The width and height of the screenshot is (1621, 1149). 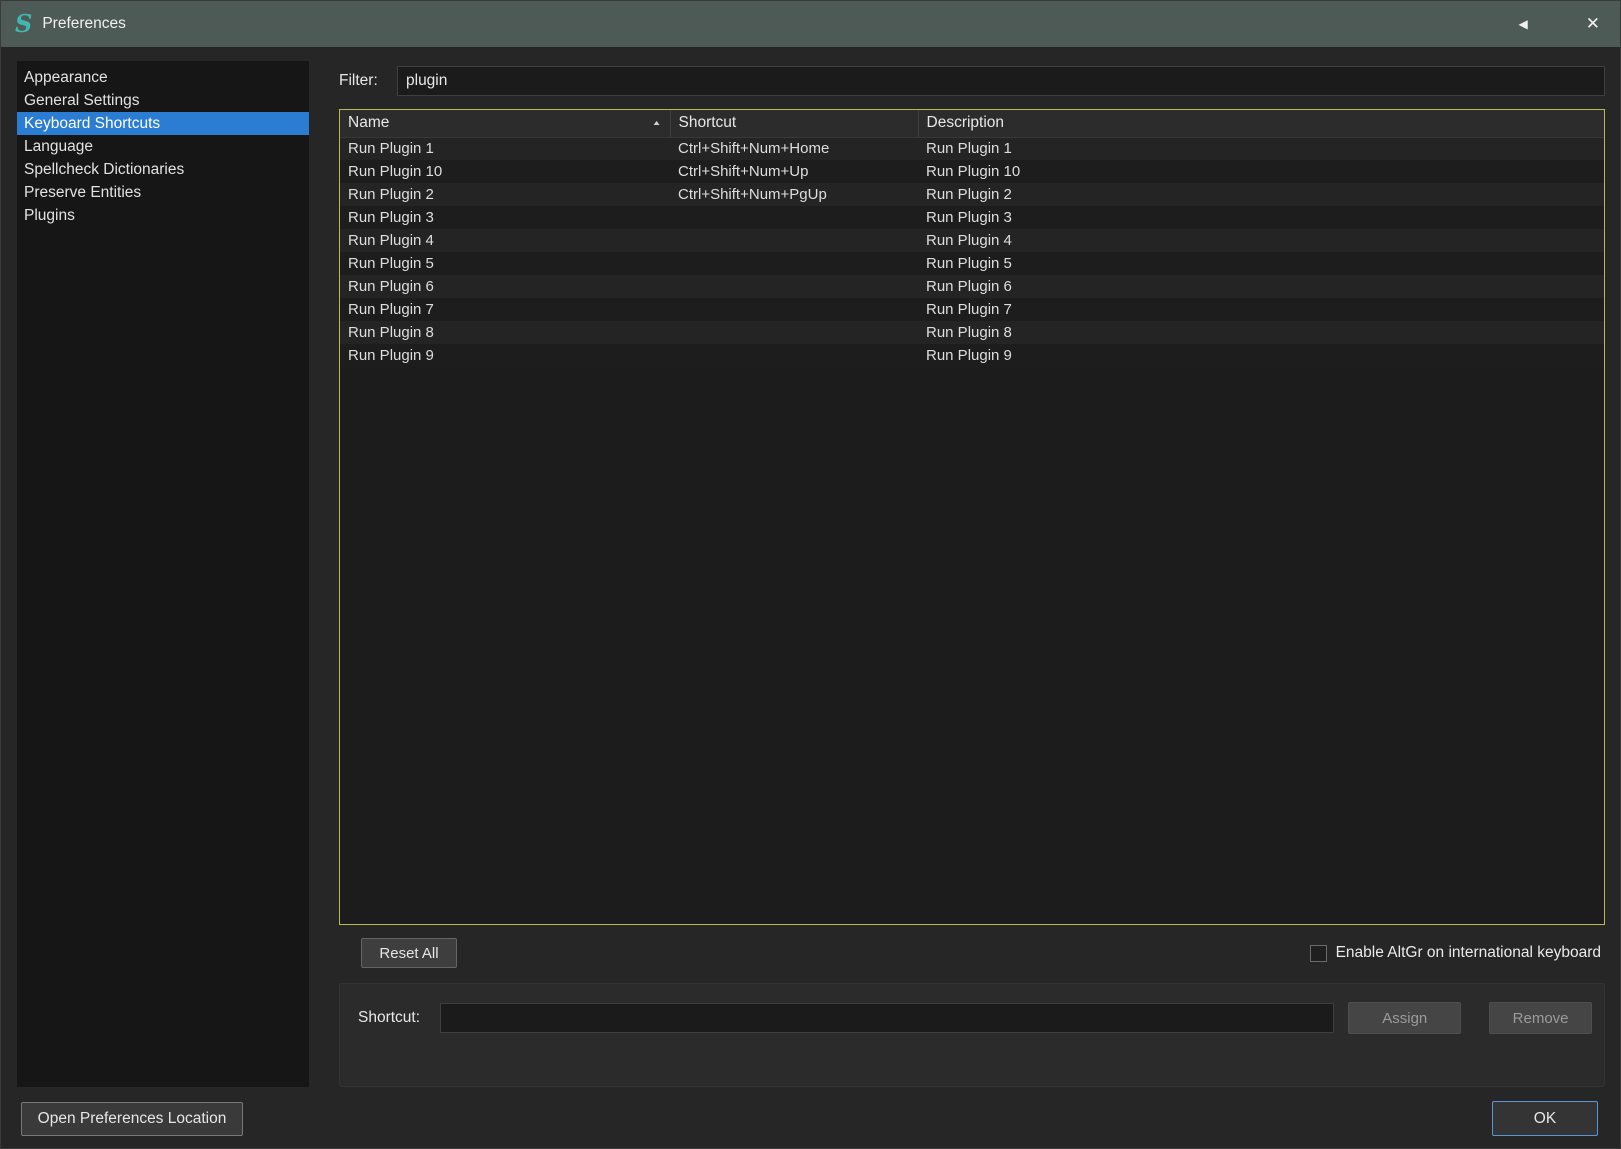 What do you see at coordinates (391, 240) in the screenshot?
I see `cell-name: Run Plugin 4` at bounding box center [391, 240].